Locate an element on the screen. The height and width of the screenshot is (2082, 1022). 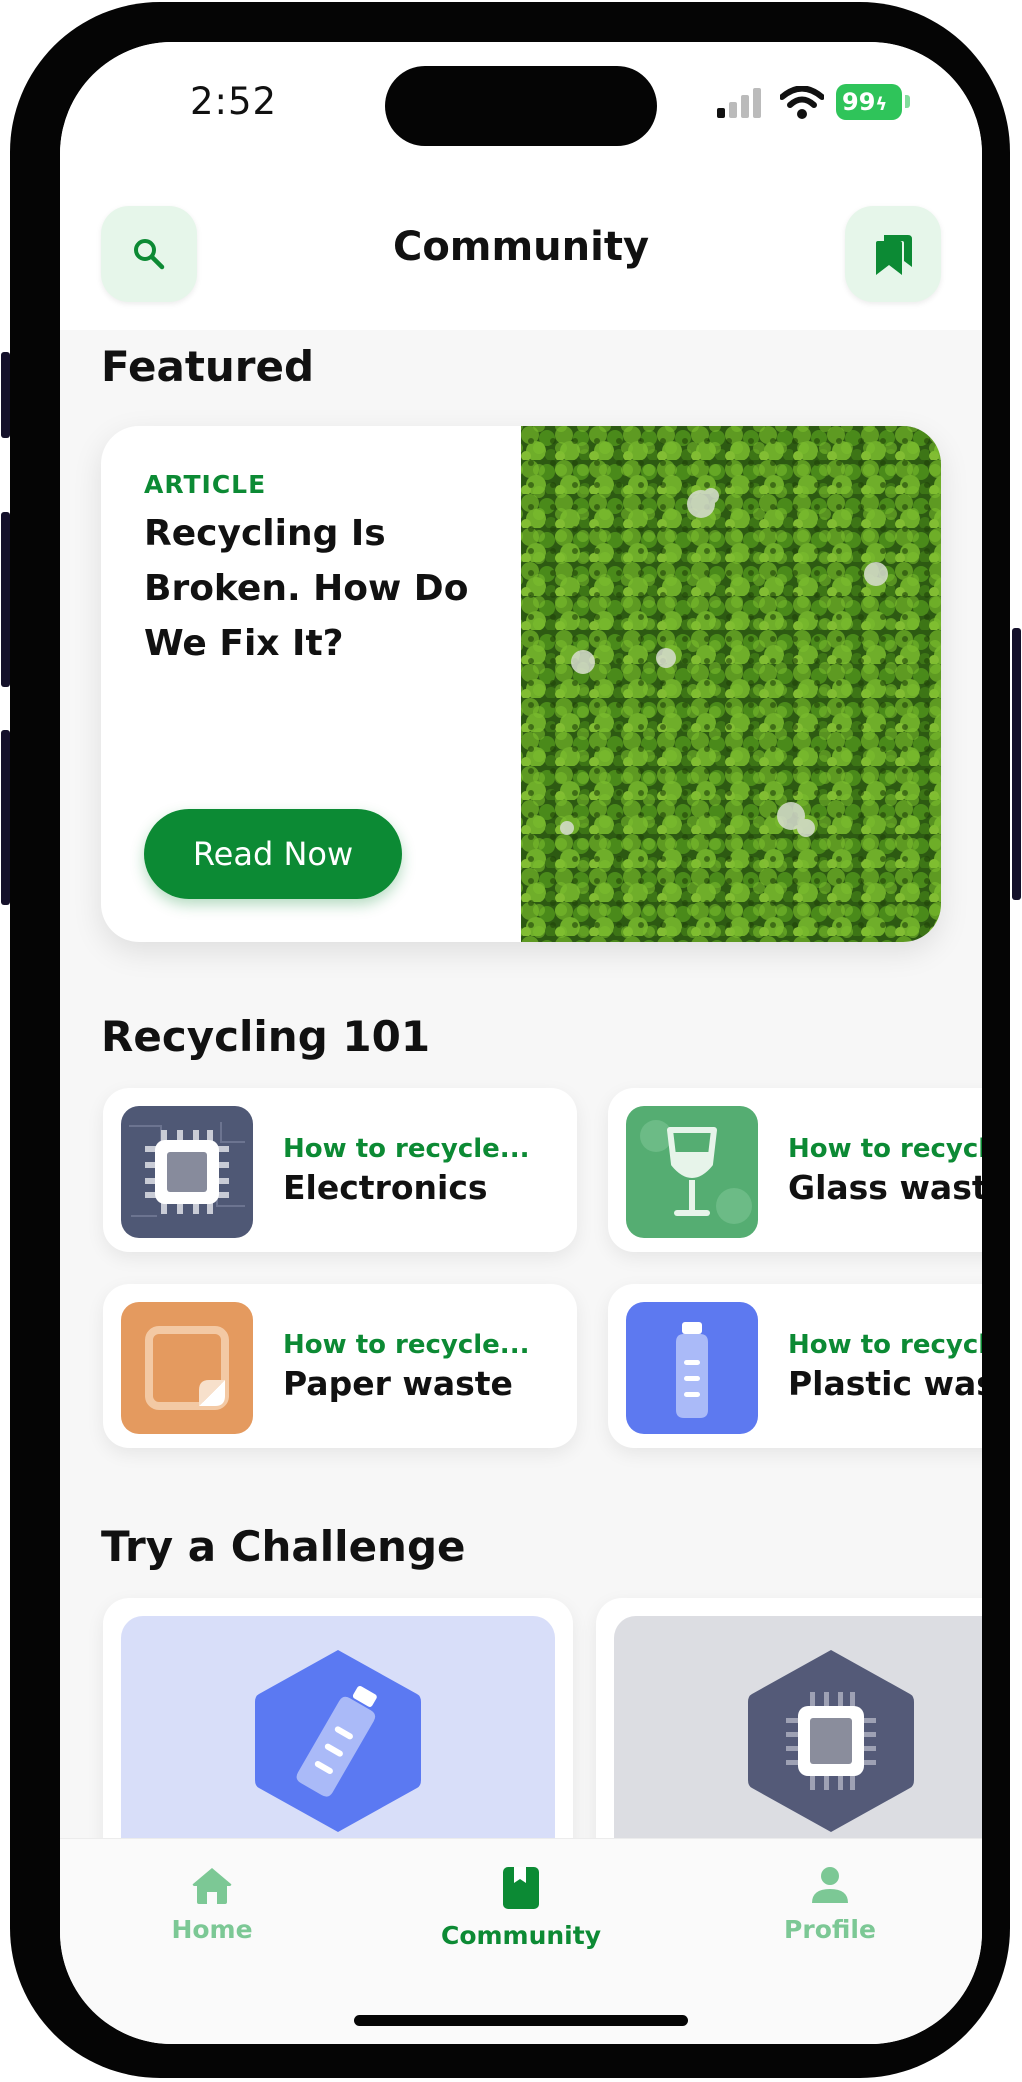
tab-home: Home is located at coordinates (212, 1904).